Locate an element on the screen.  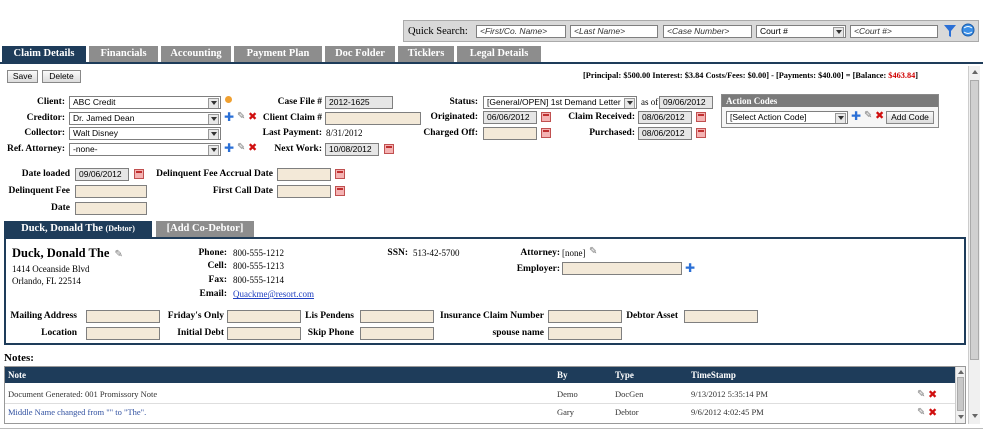
notes-scroll-thumb is located at coordinates (960, 394).